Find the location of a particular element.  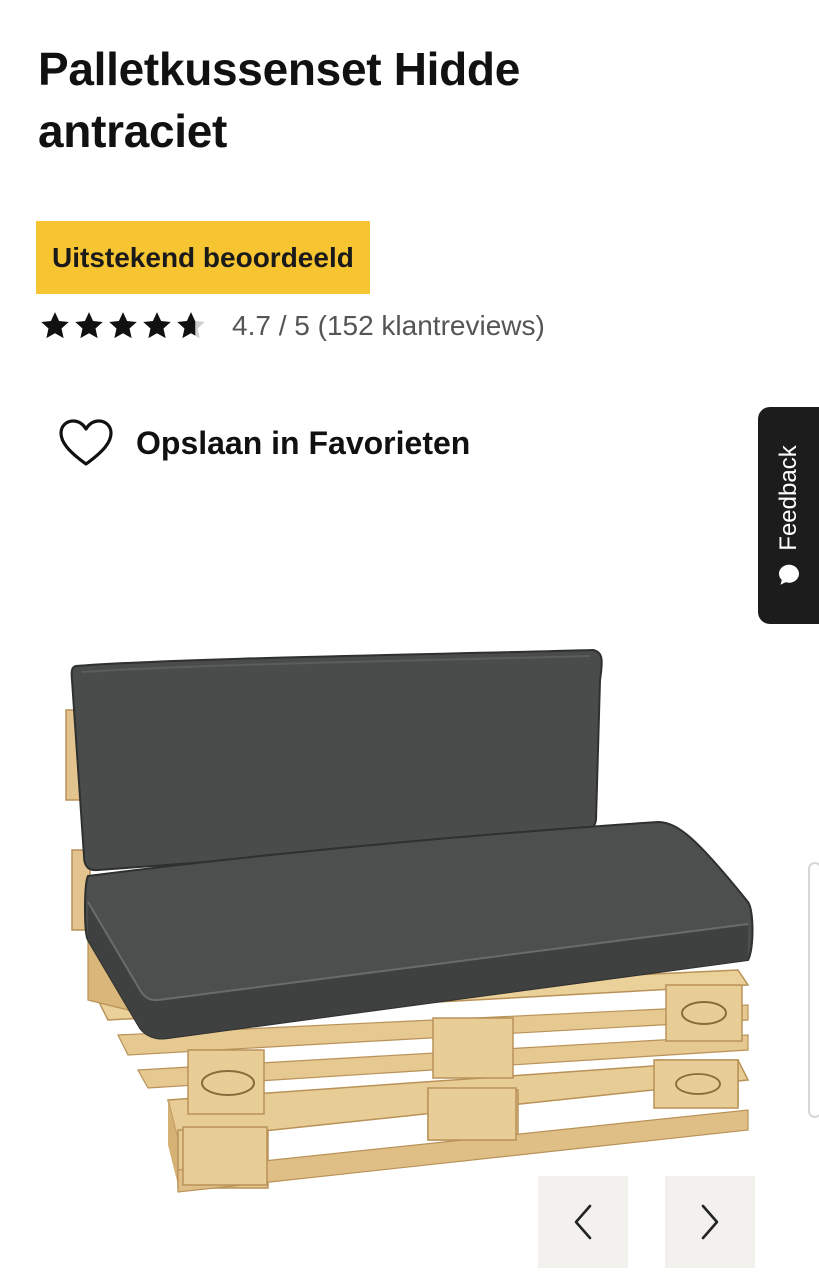

chat-bubble-icon is located at coordinates (788, 574).